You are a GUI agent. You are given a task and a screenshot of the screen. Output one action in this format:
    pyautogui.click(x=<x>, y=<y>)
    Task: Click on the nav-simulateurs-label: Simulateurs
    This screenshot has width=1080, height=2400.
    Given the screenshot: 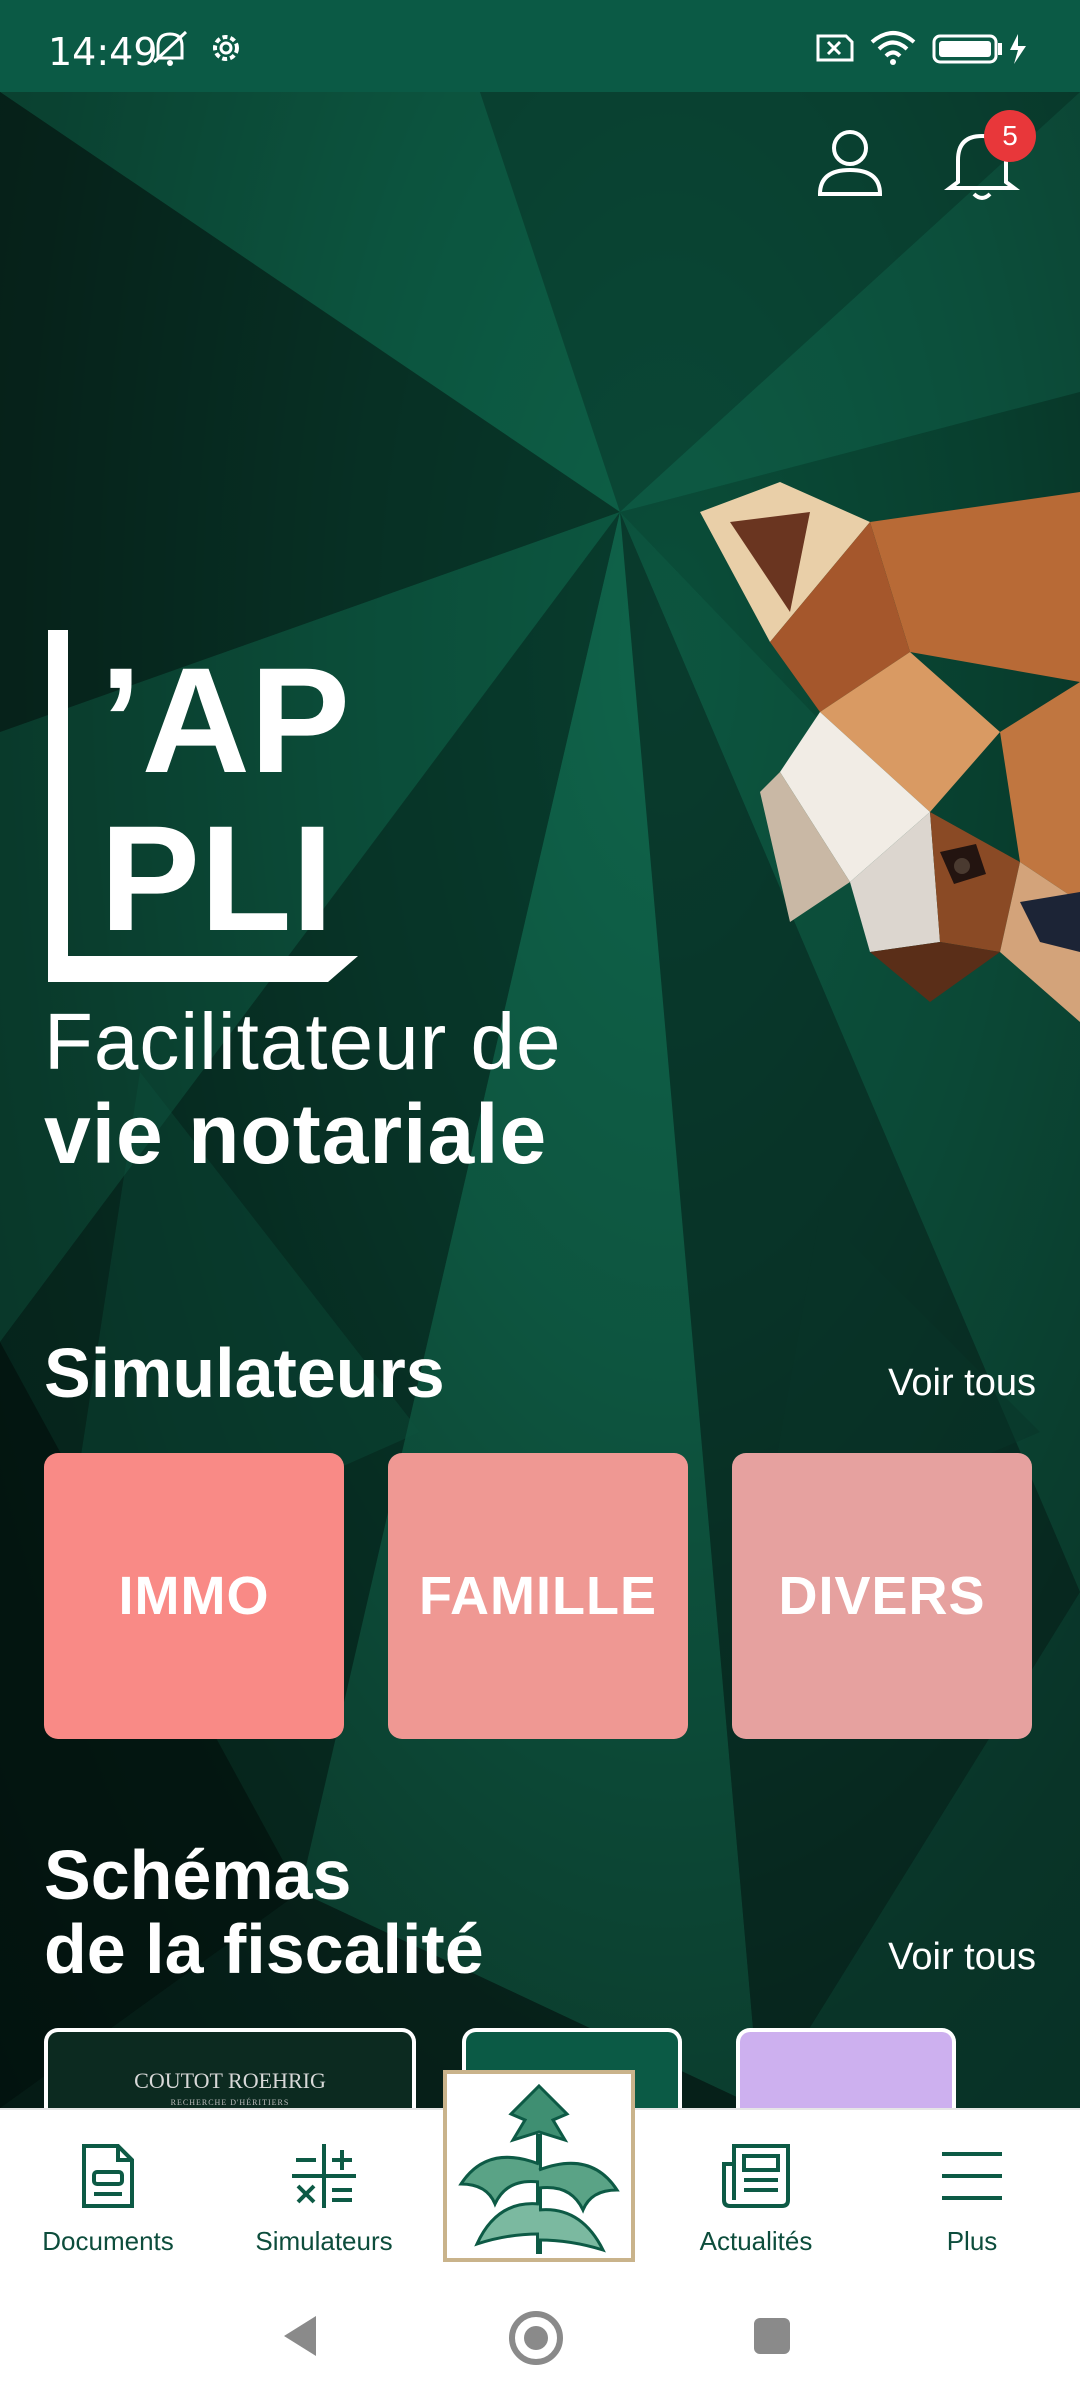 What is the action you would take?
    pyautogui.click(x=324, y=2241)
    